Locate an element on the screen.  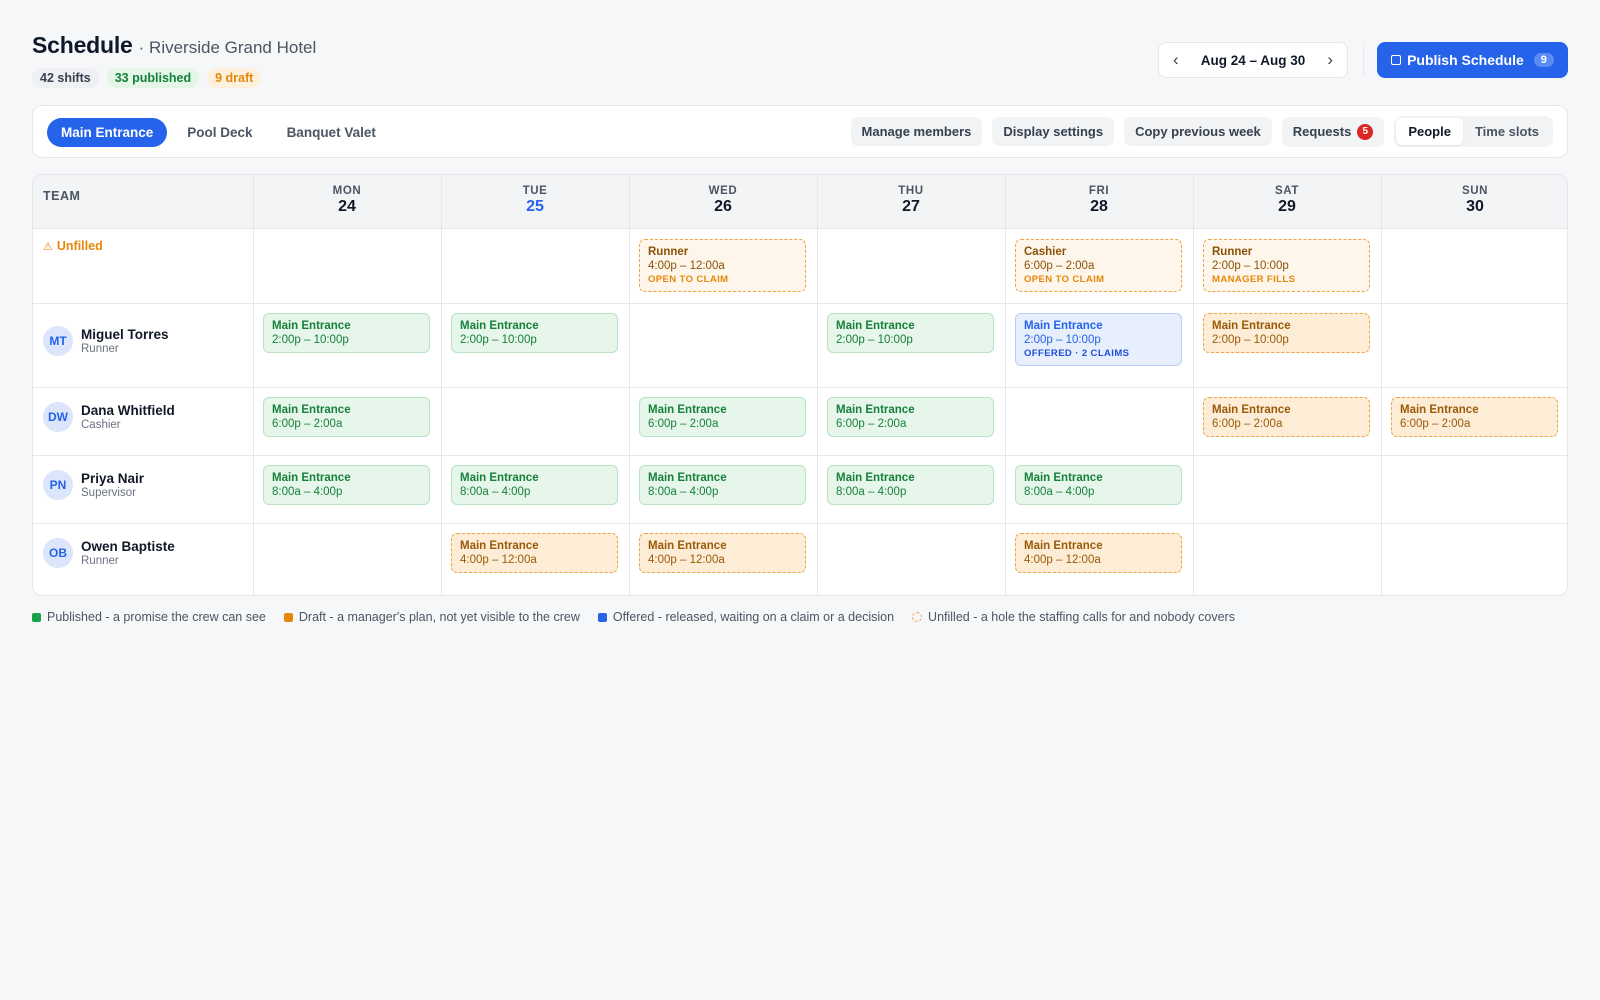
shift-name: Cashier is located at coordinates (1045, 252).